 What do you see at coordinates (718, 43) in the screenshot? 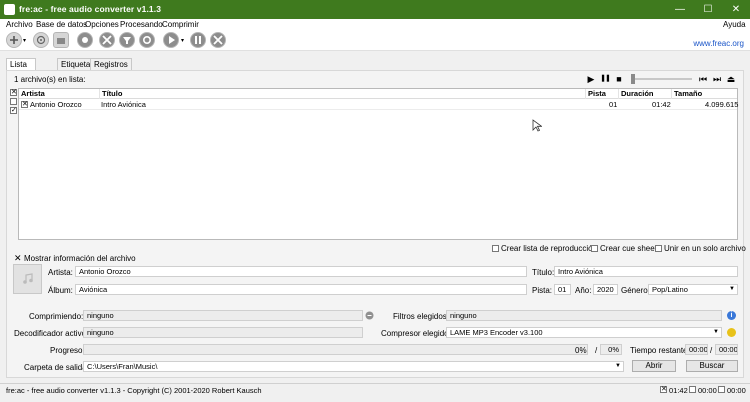
I see `website-link: www.freac.org` at bounding box center [718, 43].